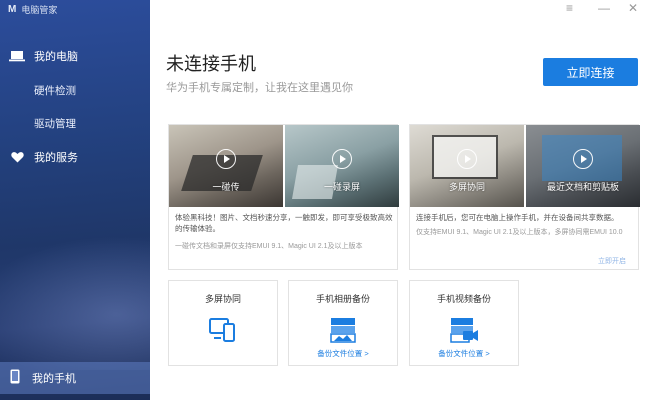  What do you see at coordinates (12, 9) in the screenshot?
I see `app-logo: M` at bounding box center [12, 9].